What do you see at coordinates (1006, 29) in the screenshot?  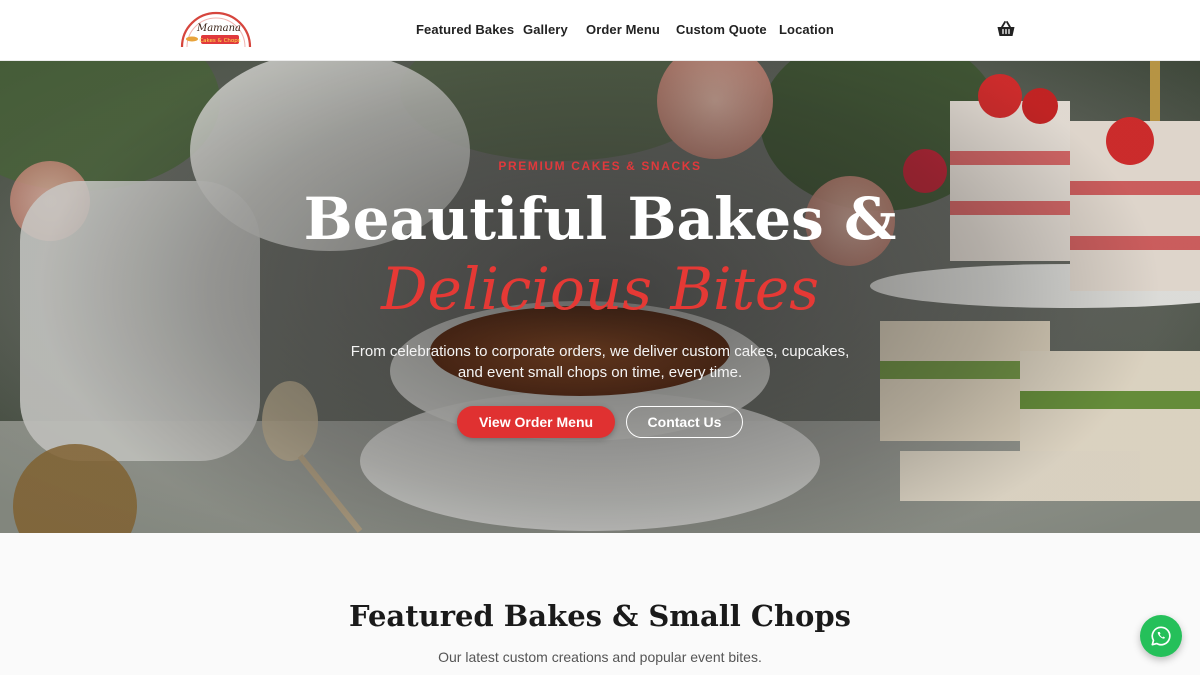 I see `basket-icon` at bounding box center [1006, 29].